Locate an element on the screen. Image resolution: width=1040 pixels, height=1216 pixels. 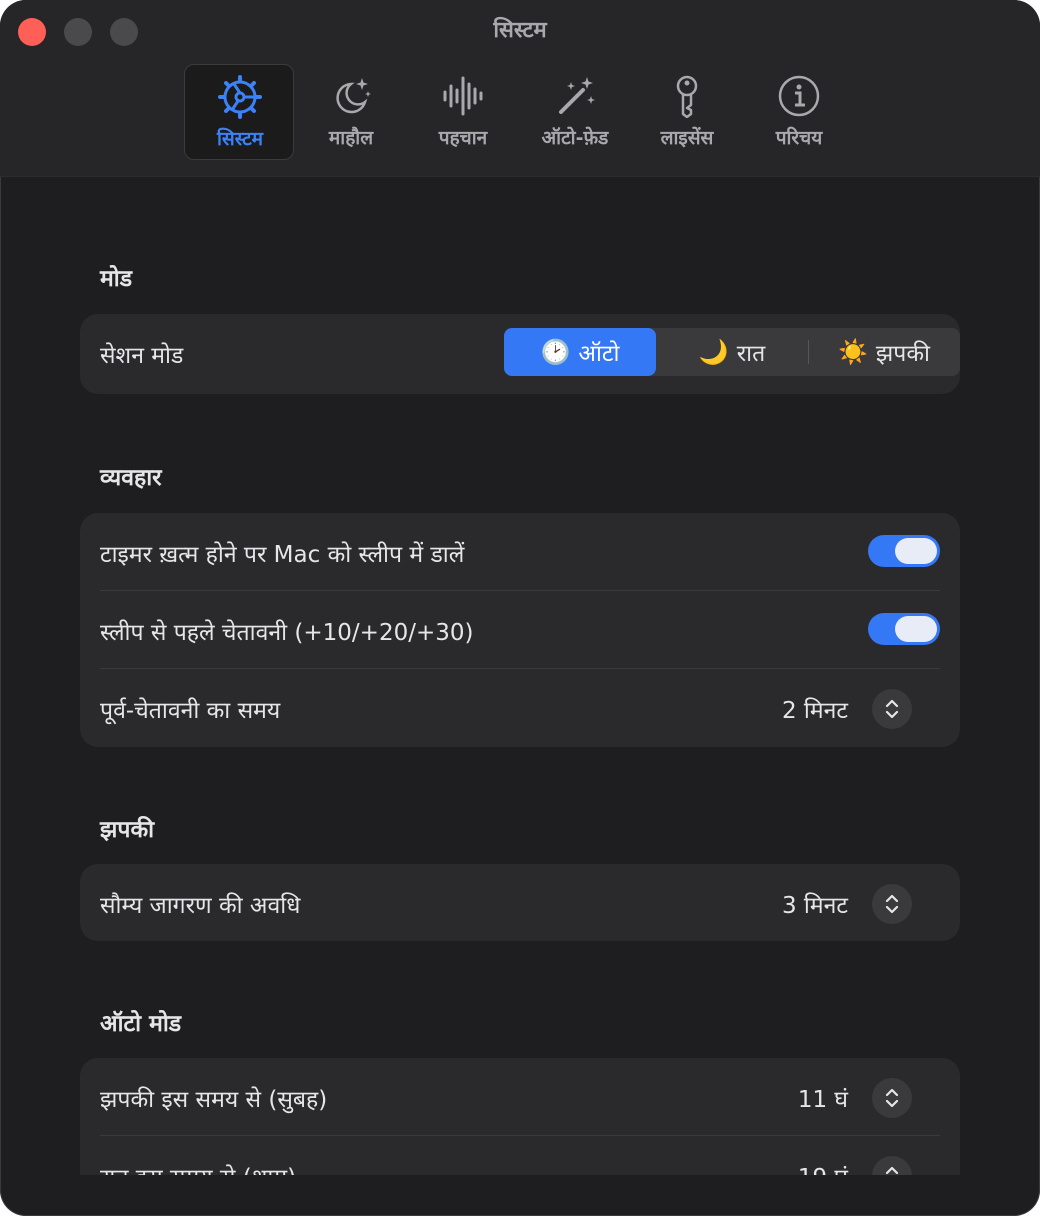
gentle-wake-row: सौम्य जागरण की अवधि 3 मिनट is located at coordinates (520, 903).